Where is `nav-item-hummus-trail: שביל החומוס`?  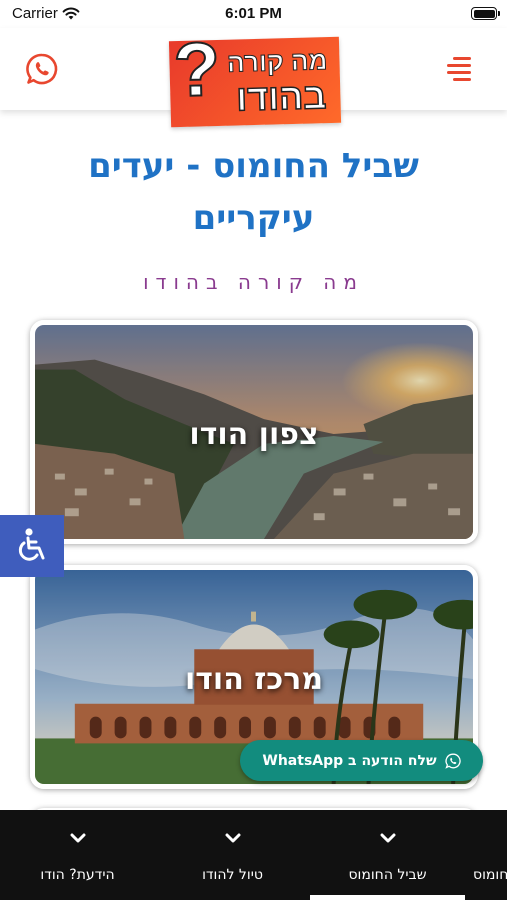 nav-item-hummus-trail: שביל החומוס is located at coordinates (387, 855).